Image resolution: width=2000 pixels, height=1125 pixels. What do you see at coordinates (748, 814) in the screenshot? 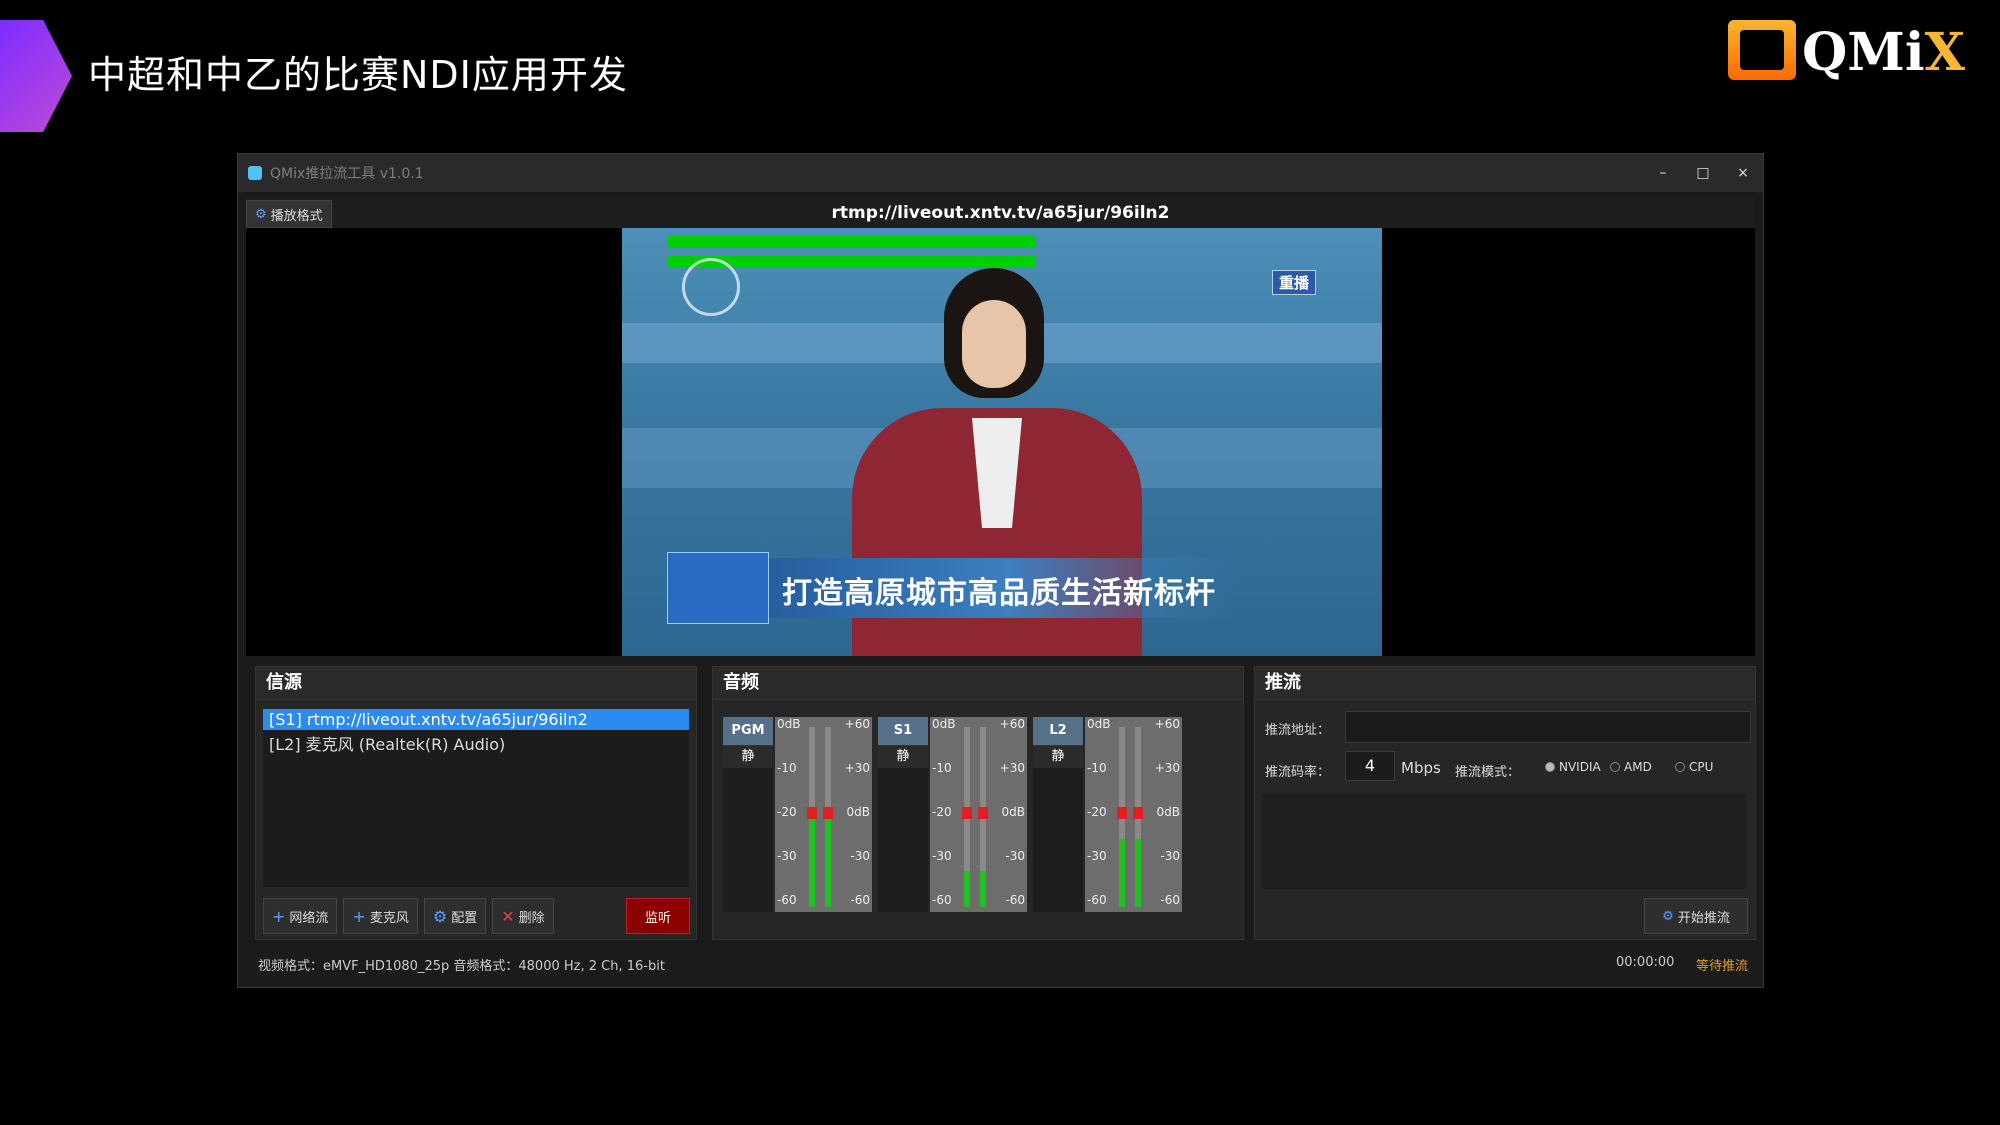
I see `strip-header: PGM 静` at bounding box center [748, 814].